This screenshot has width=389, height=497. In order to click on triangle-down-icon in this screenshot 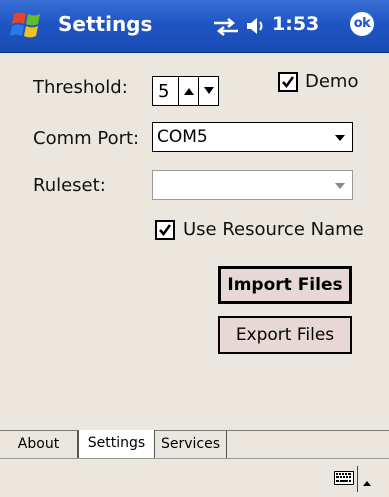, I will do `click(209, 90)`.